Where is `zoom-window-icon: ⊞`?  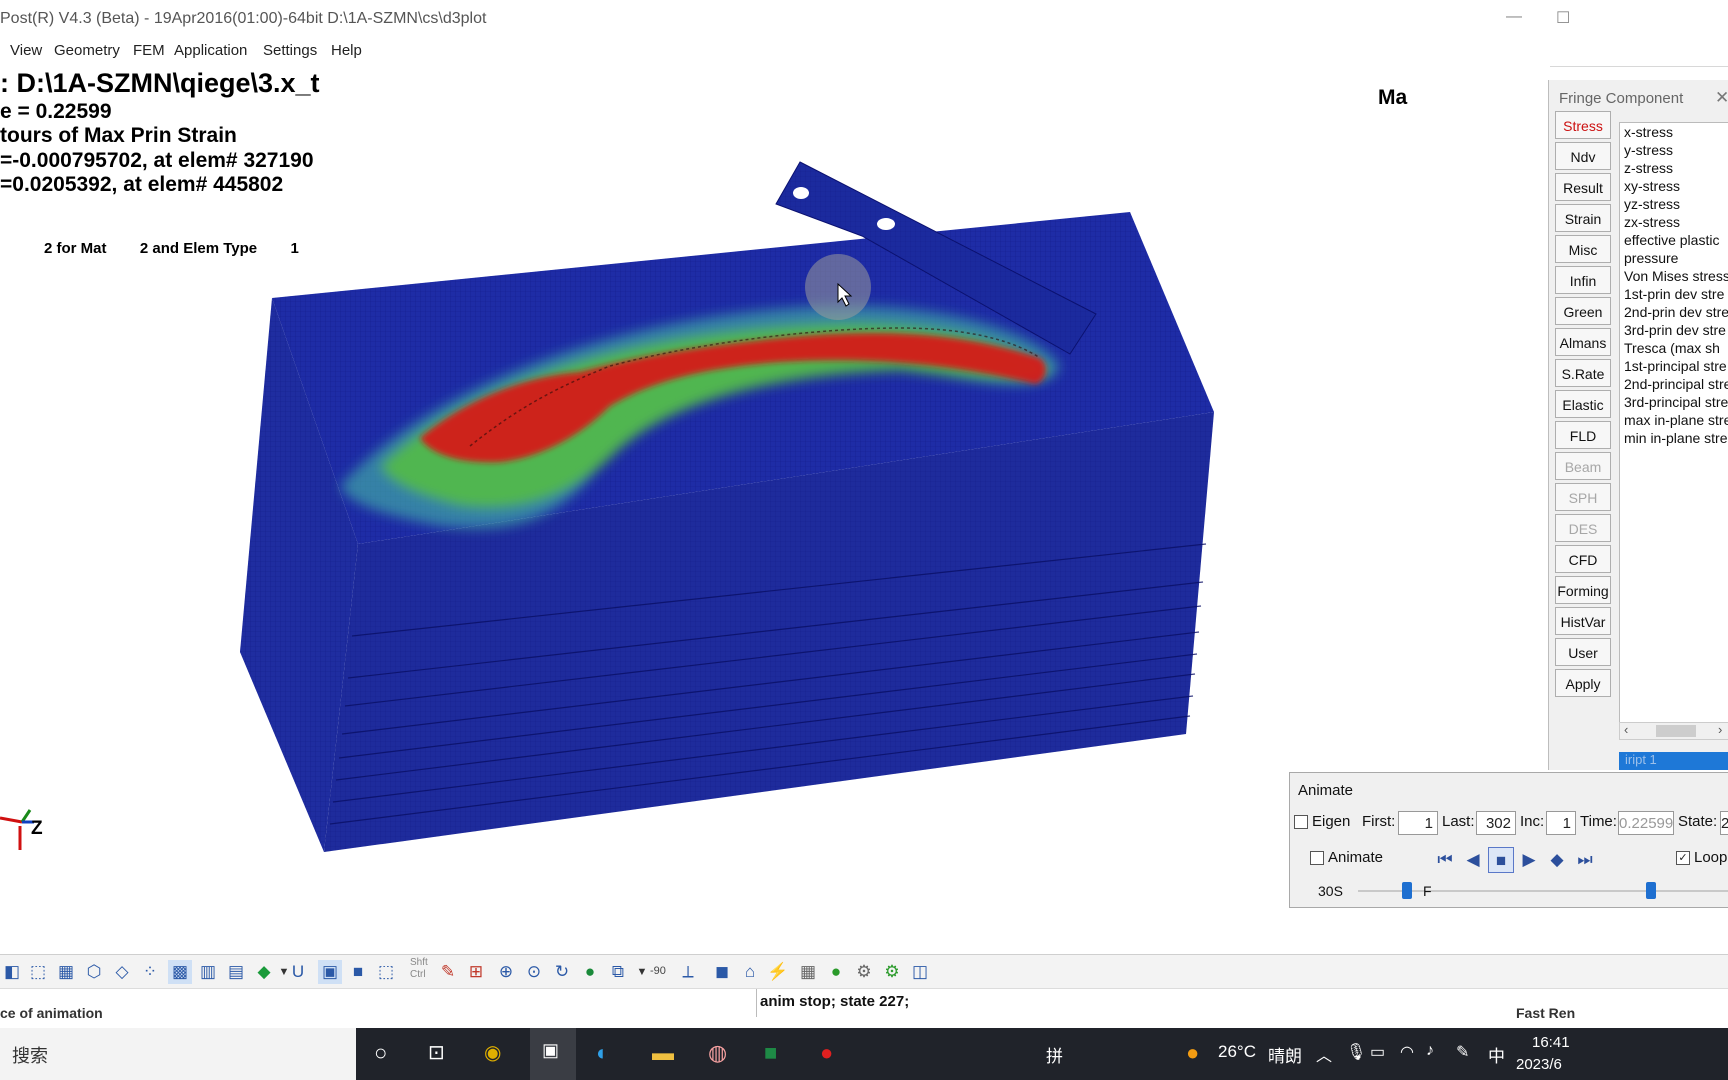
zoom-window-icon: ⊞ is located at coordinates (476, 972).